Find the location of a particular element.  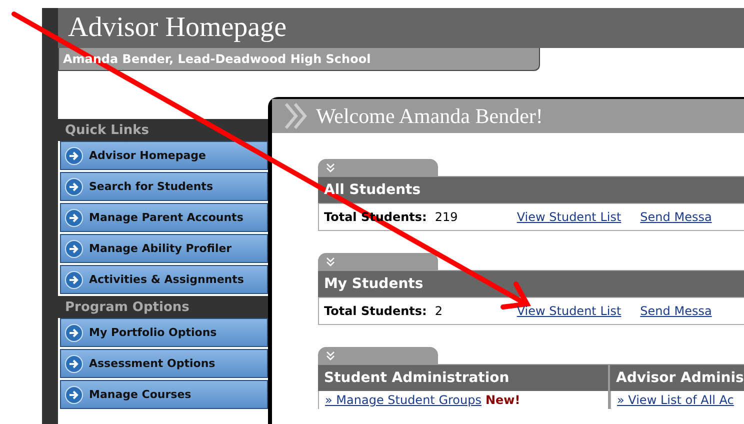

new-label: New! is located at coordinates (502, 400).